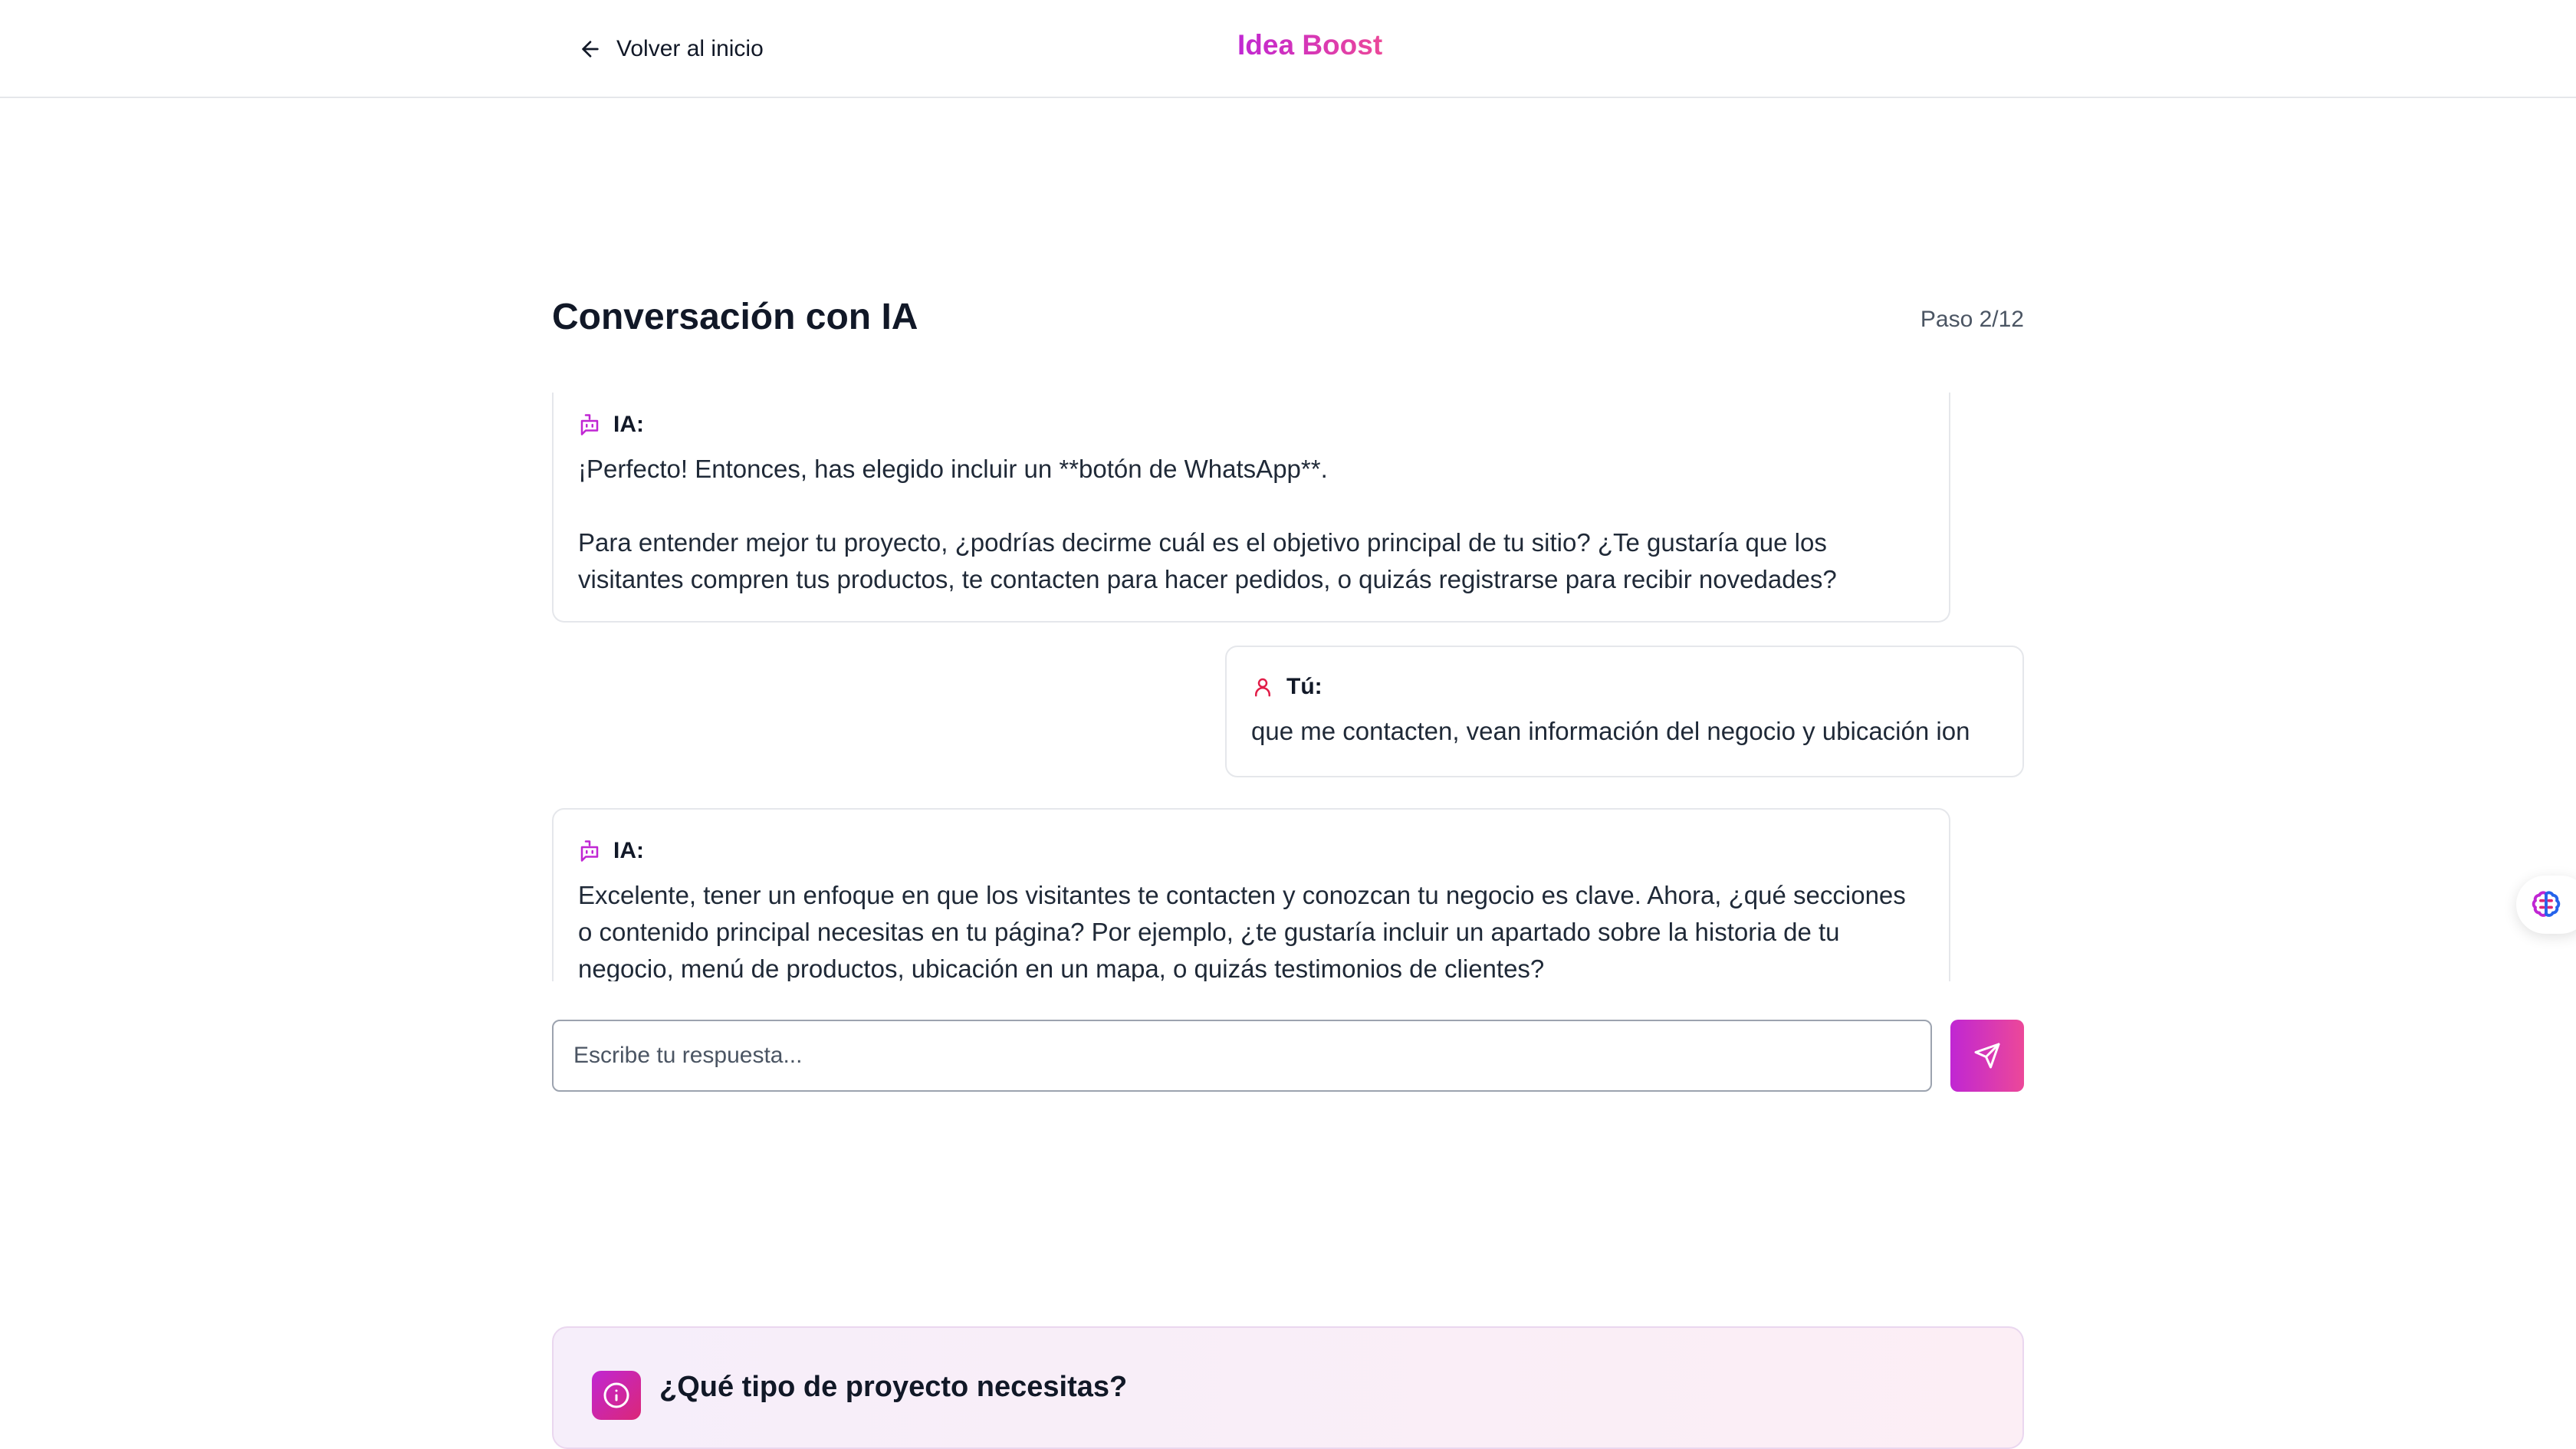 The image size is (2576, 1449). What do you see at coordinates (690, 48) in the screenshot?
I see `back-link-label: Volver al inicio` at bounding box center [690, 48].